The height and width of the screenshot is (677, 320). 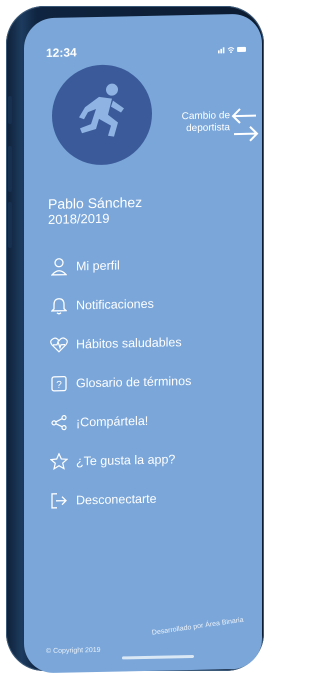 What do you see at coordinates (134, 381) in the screenshot?
I see `menu-item-label: Glosario de términos` at bounding box center [134, 381].